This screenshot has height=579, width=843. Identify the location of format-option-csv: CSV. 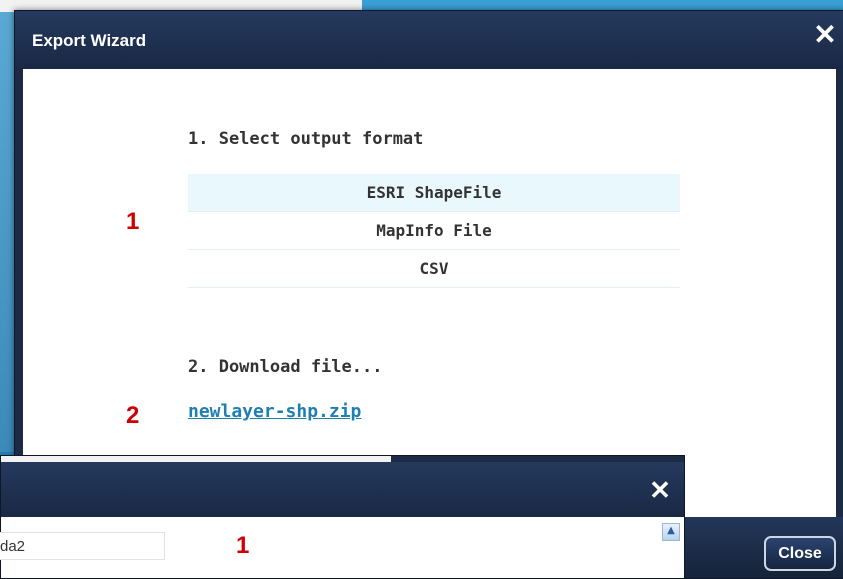
(434, 269).